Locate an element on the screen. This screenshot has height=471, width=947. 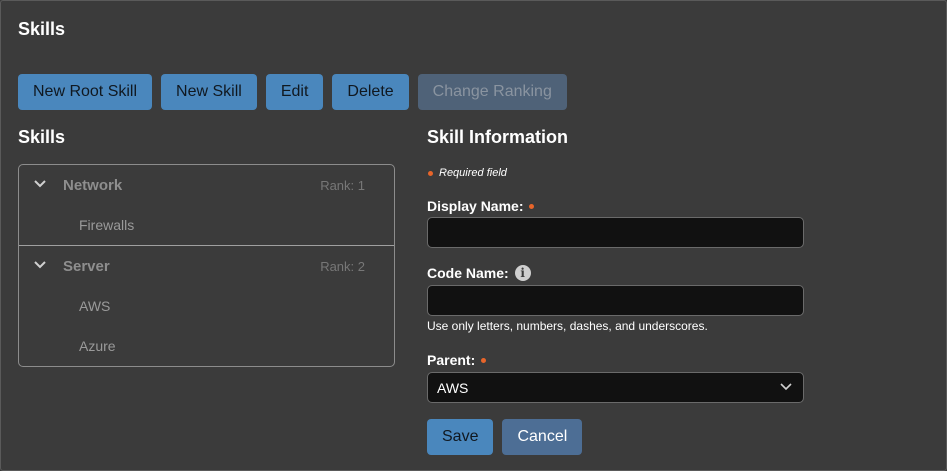
tree-group-server: Server Rank: 2 AWS Azure is located at coordinates (206, 305).